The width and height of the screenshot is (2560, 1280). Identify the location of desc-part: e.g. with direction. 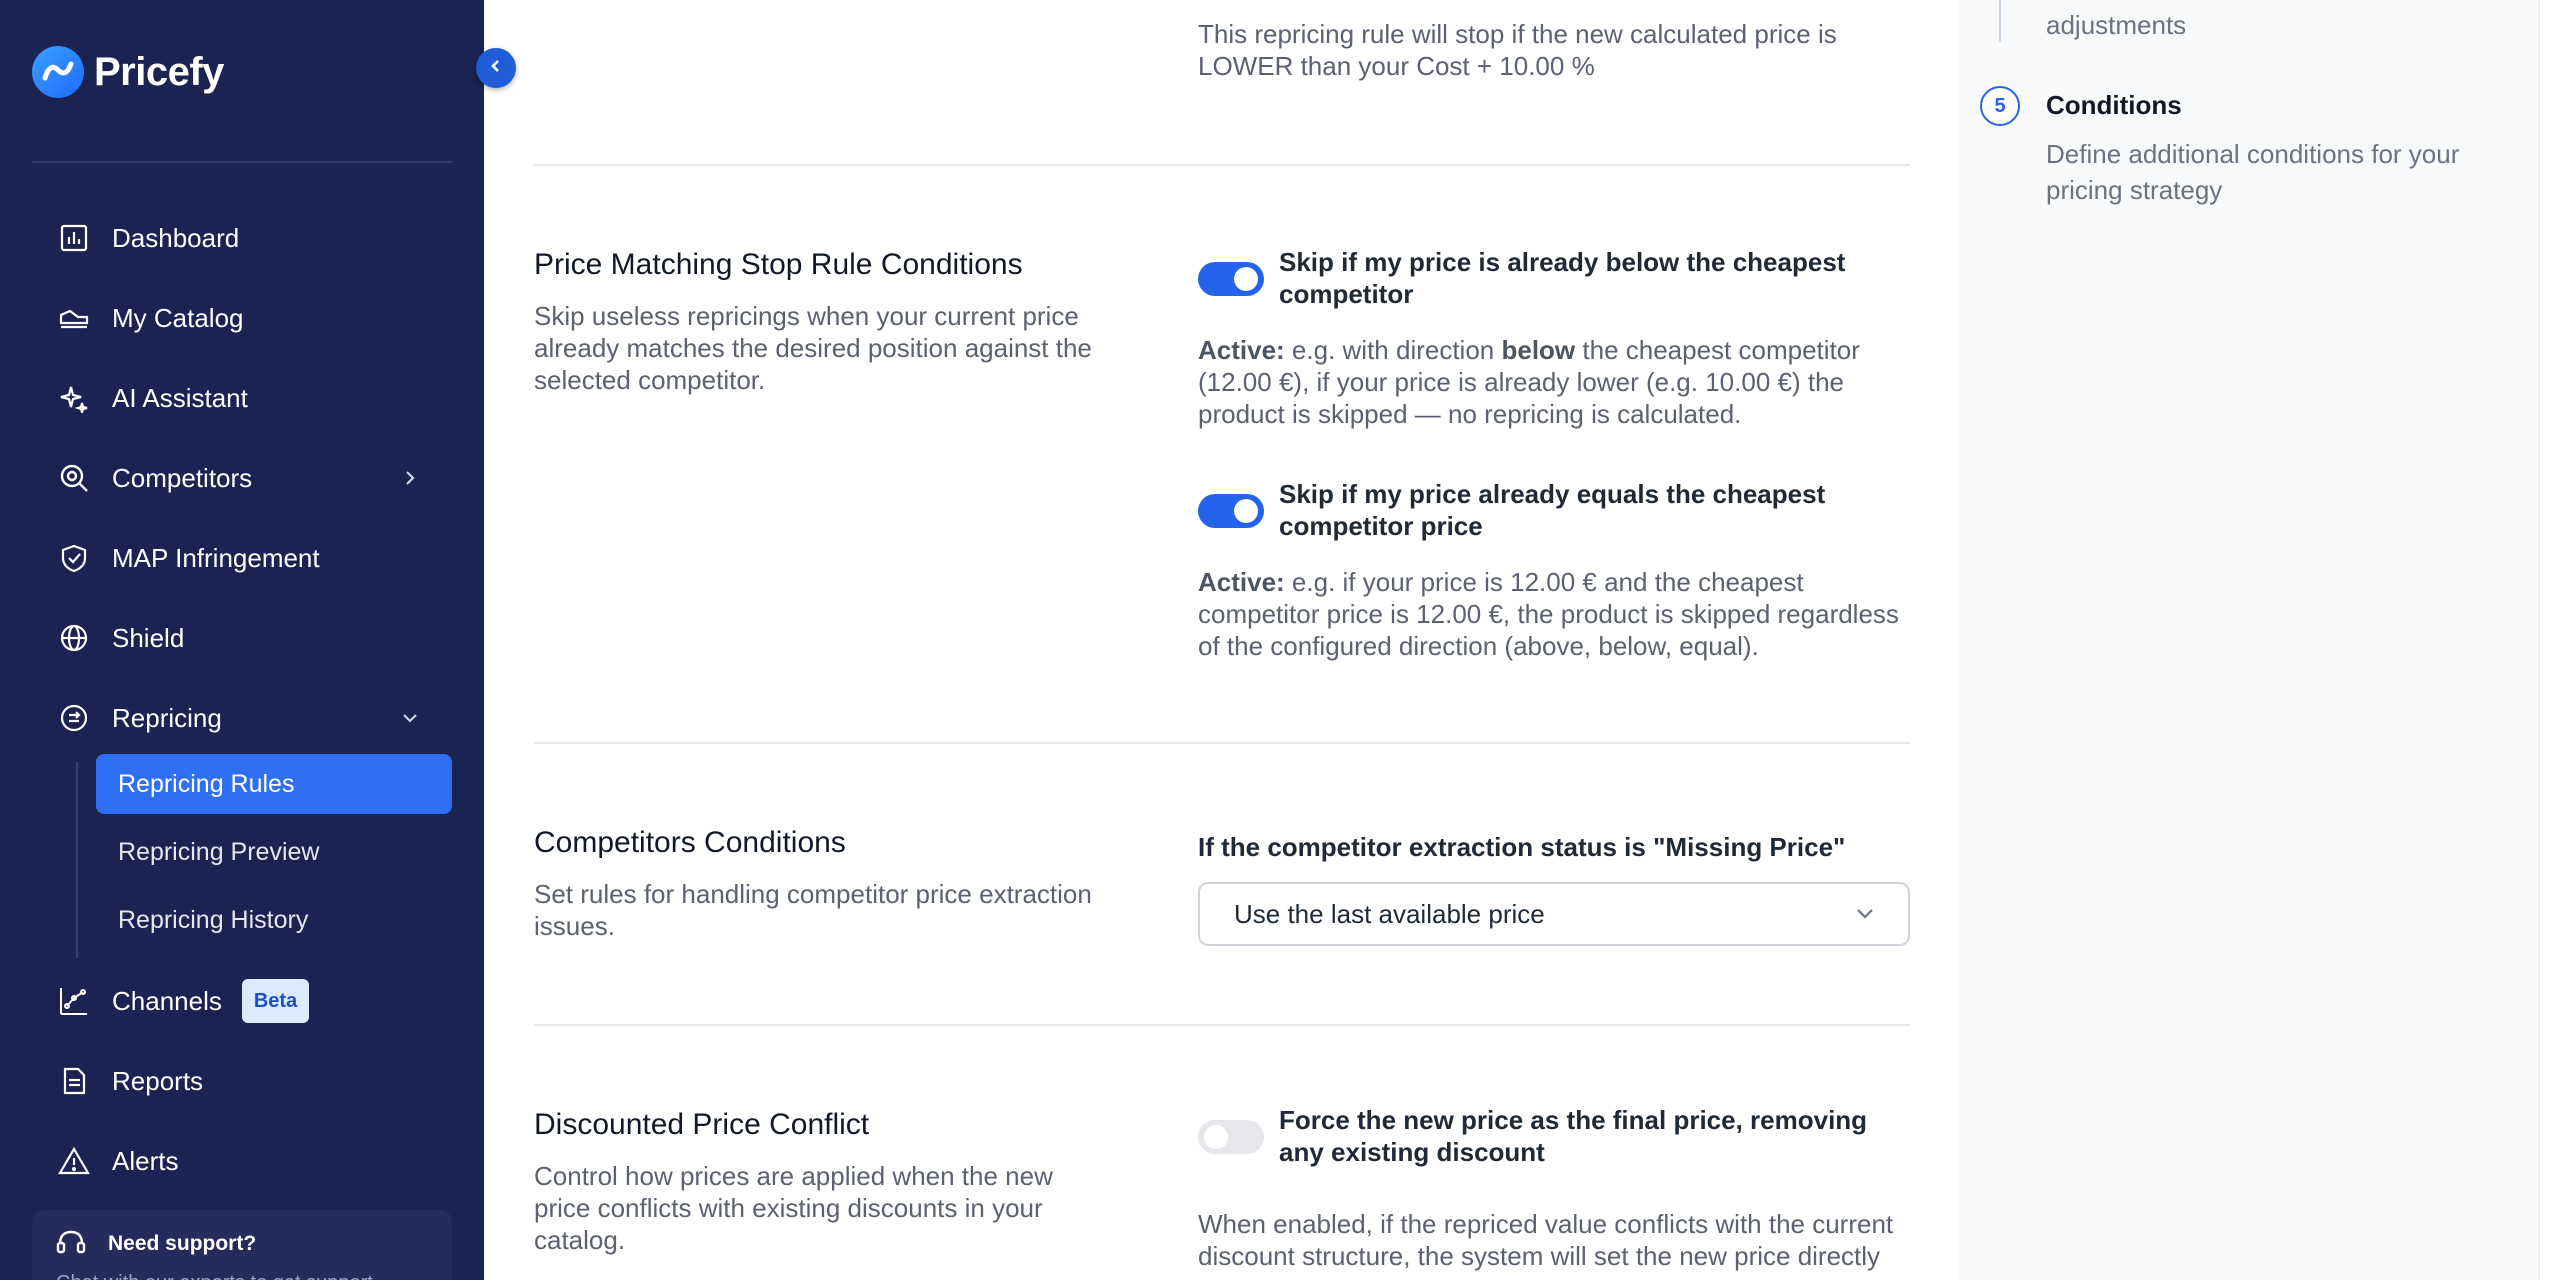
(1393, 350).